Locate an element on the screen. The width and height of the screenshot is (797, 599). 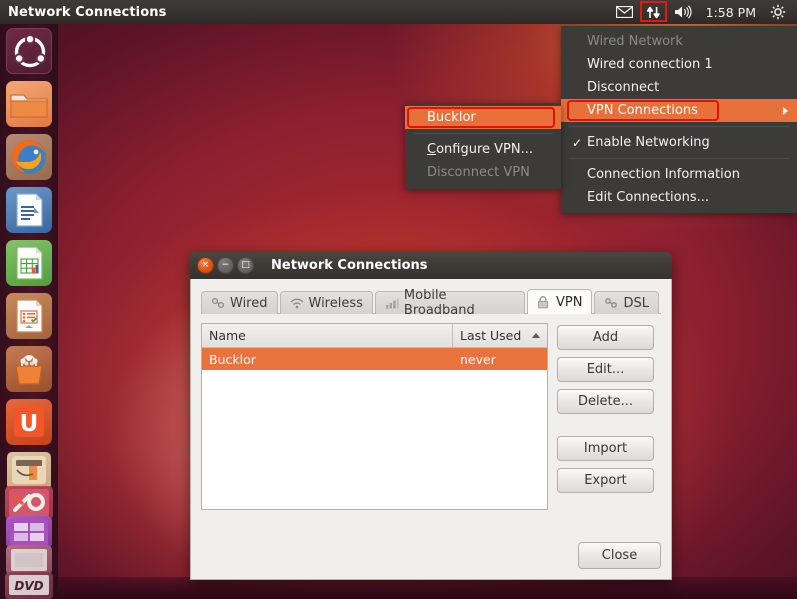
session-gear-icon is located at coordinates (778, 12).